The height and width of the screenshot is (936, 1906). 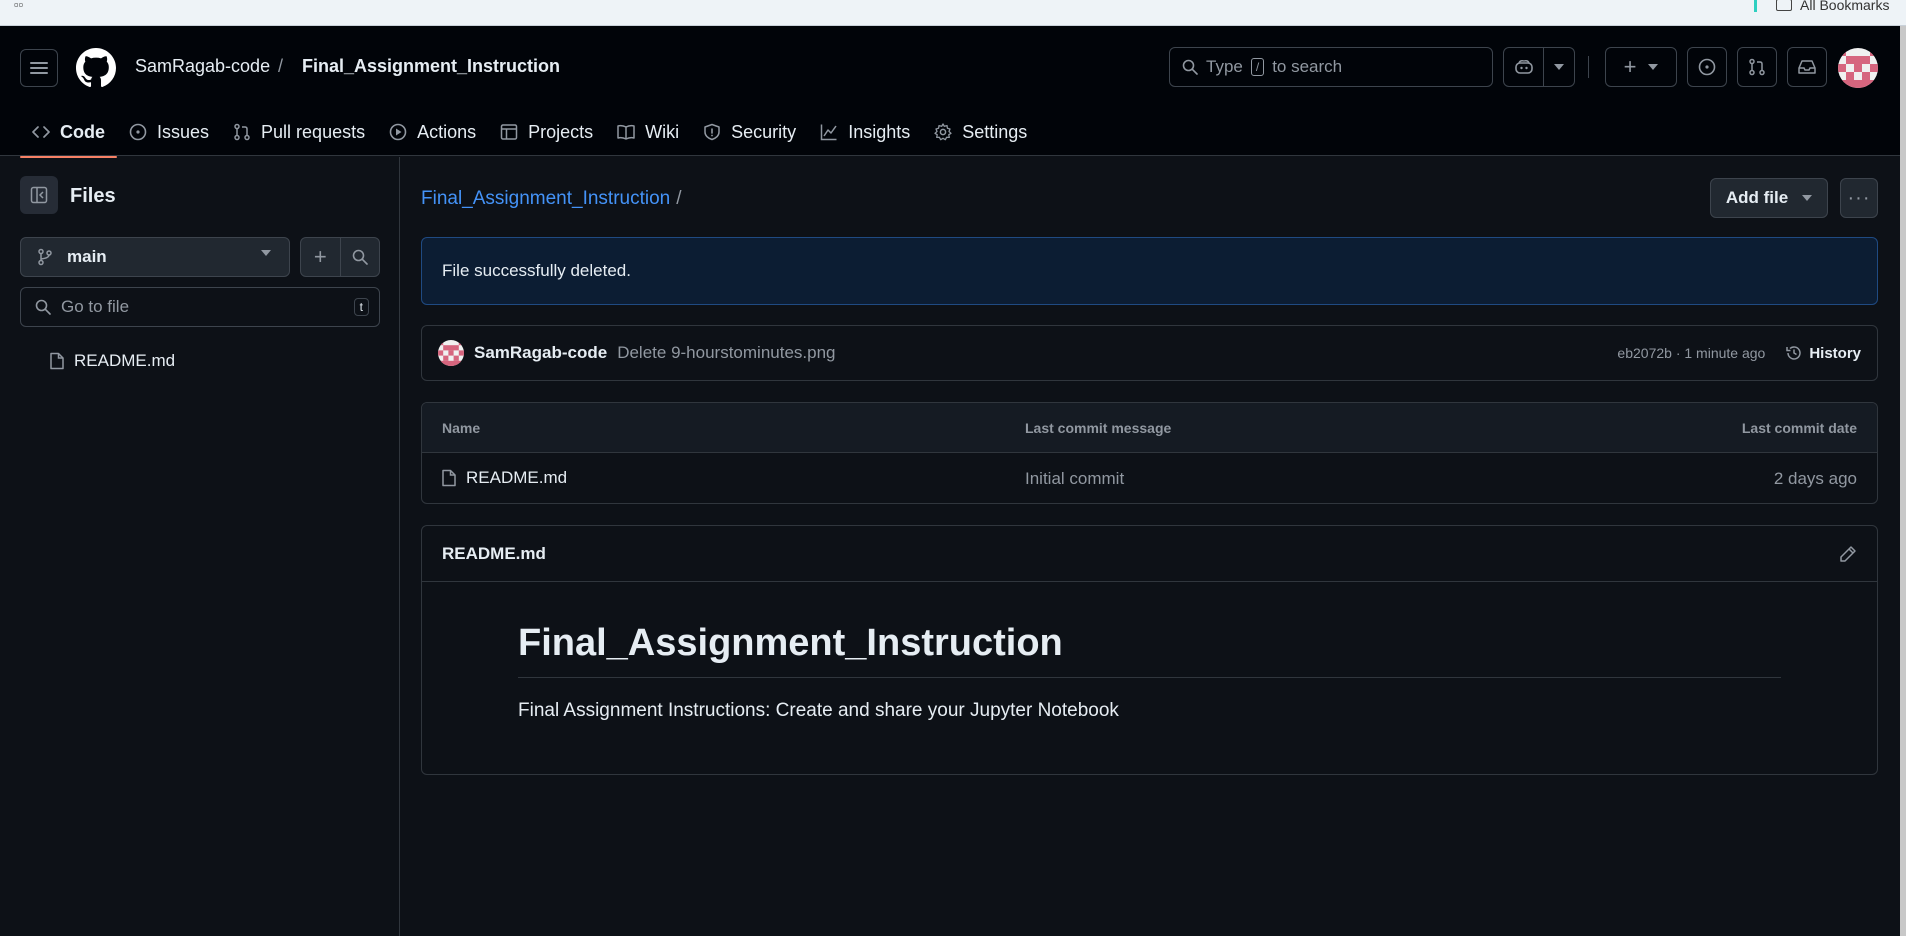 I want to click on header-divider, so click(x=1588, y=67).